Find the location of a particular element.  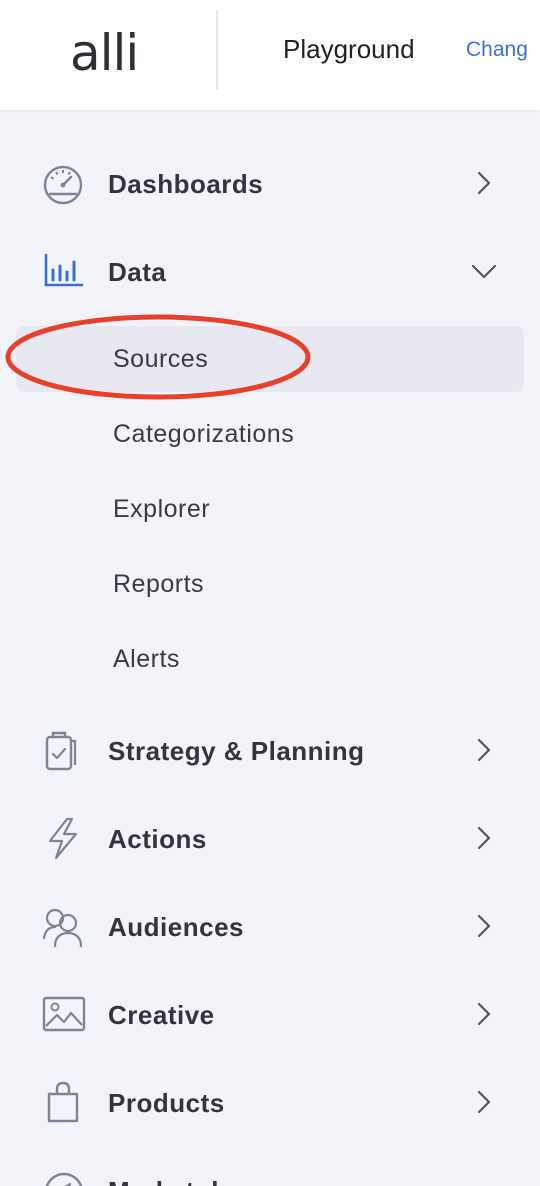

sidebar-item-label: Strategy & Planning is located at coordinates (236, 751).